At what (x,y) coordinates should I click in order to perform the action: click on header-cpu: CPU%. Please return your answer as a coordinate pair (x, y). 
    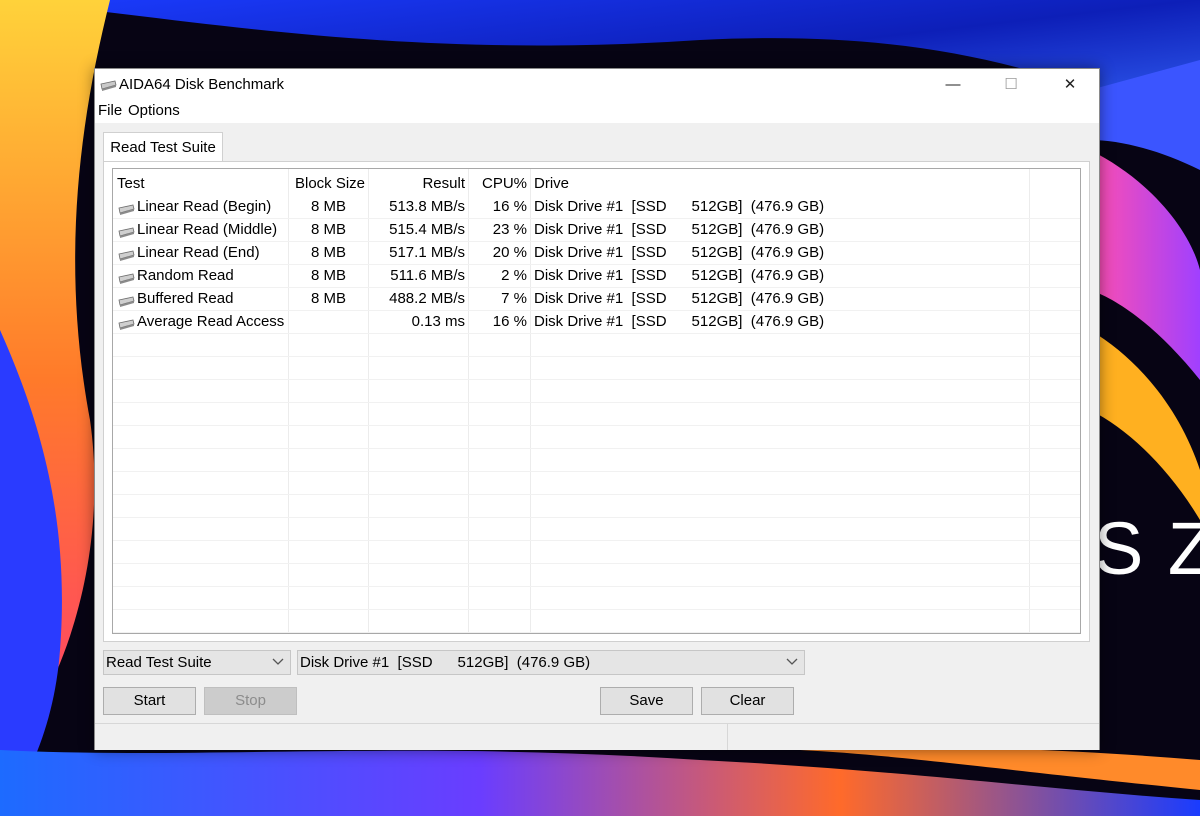
    Looking at the image, I should click on (500, 184).